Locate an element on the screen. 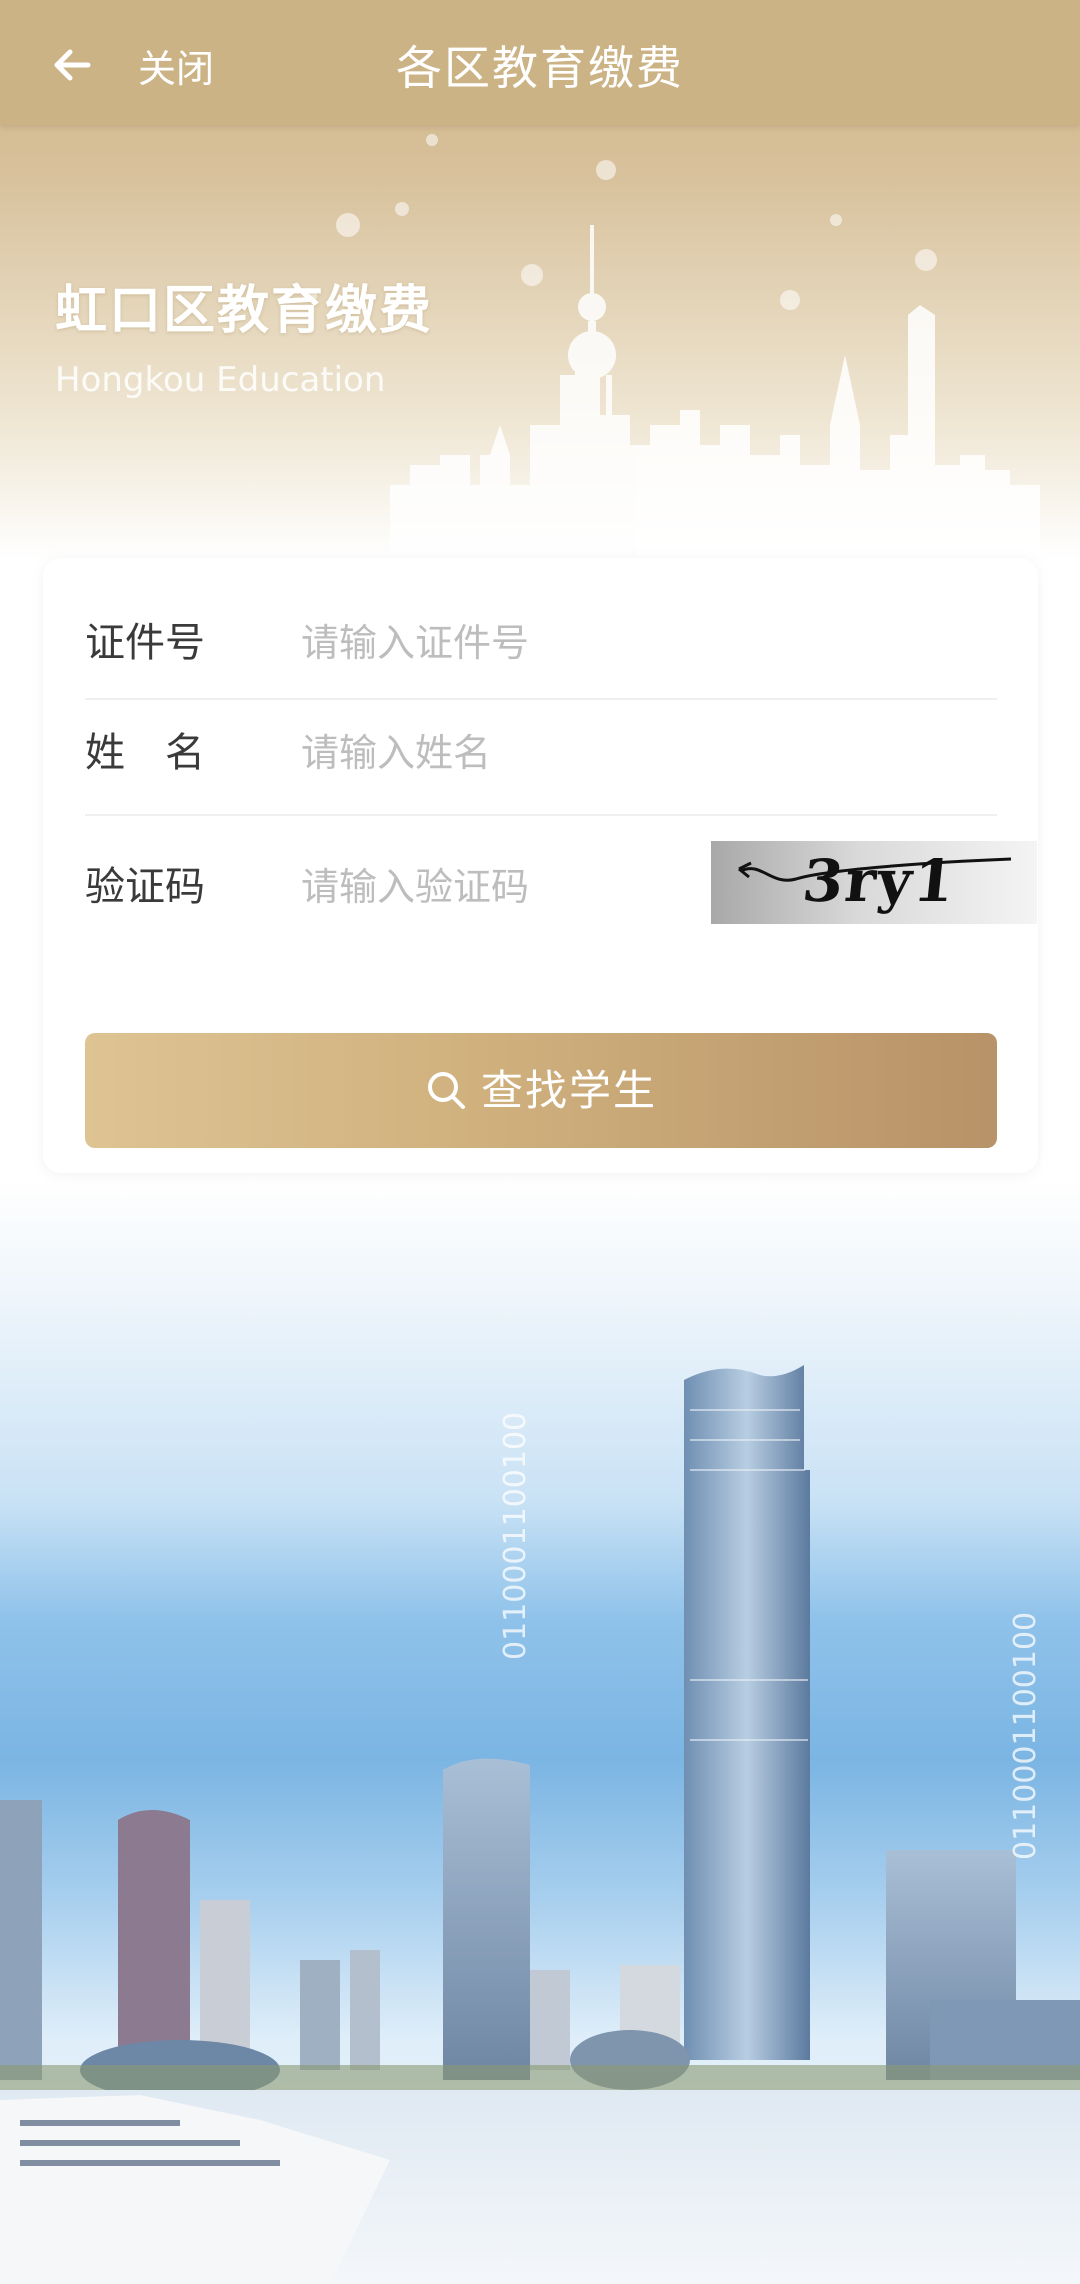  district-title: 虹口区教育缴费 is located at coordinates (244, 311).